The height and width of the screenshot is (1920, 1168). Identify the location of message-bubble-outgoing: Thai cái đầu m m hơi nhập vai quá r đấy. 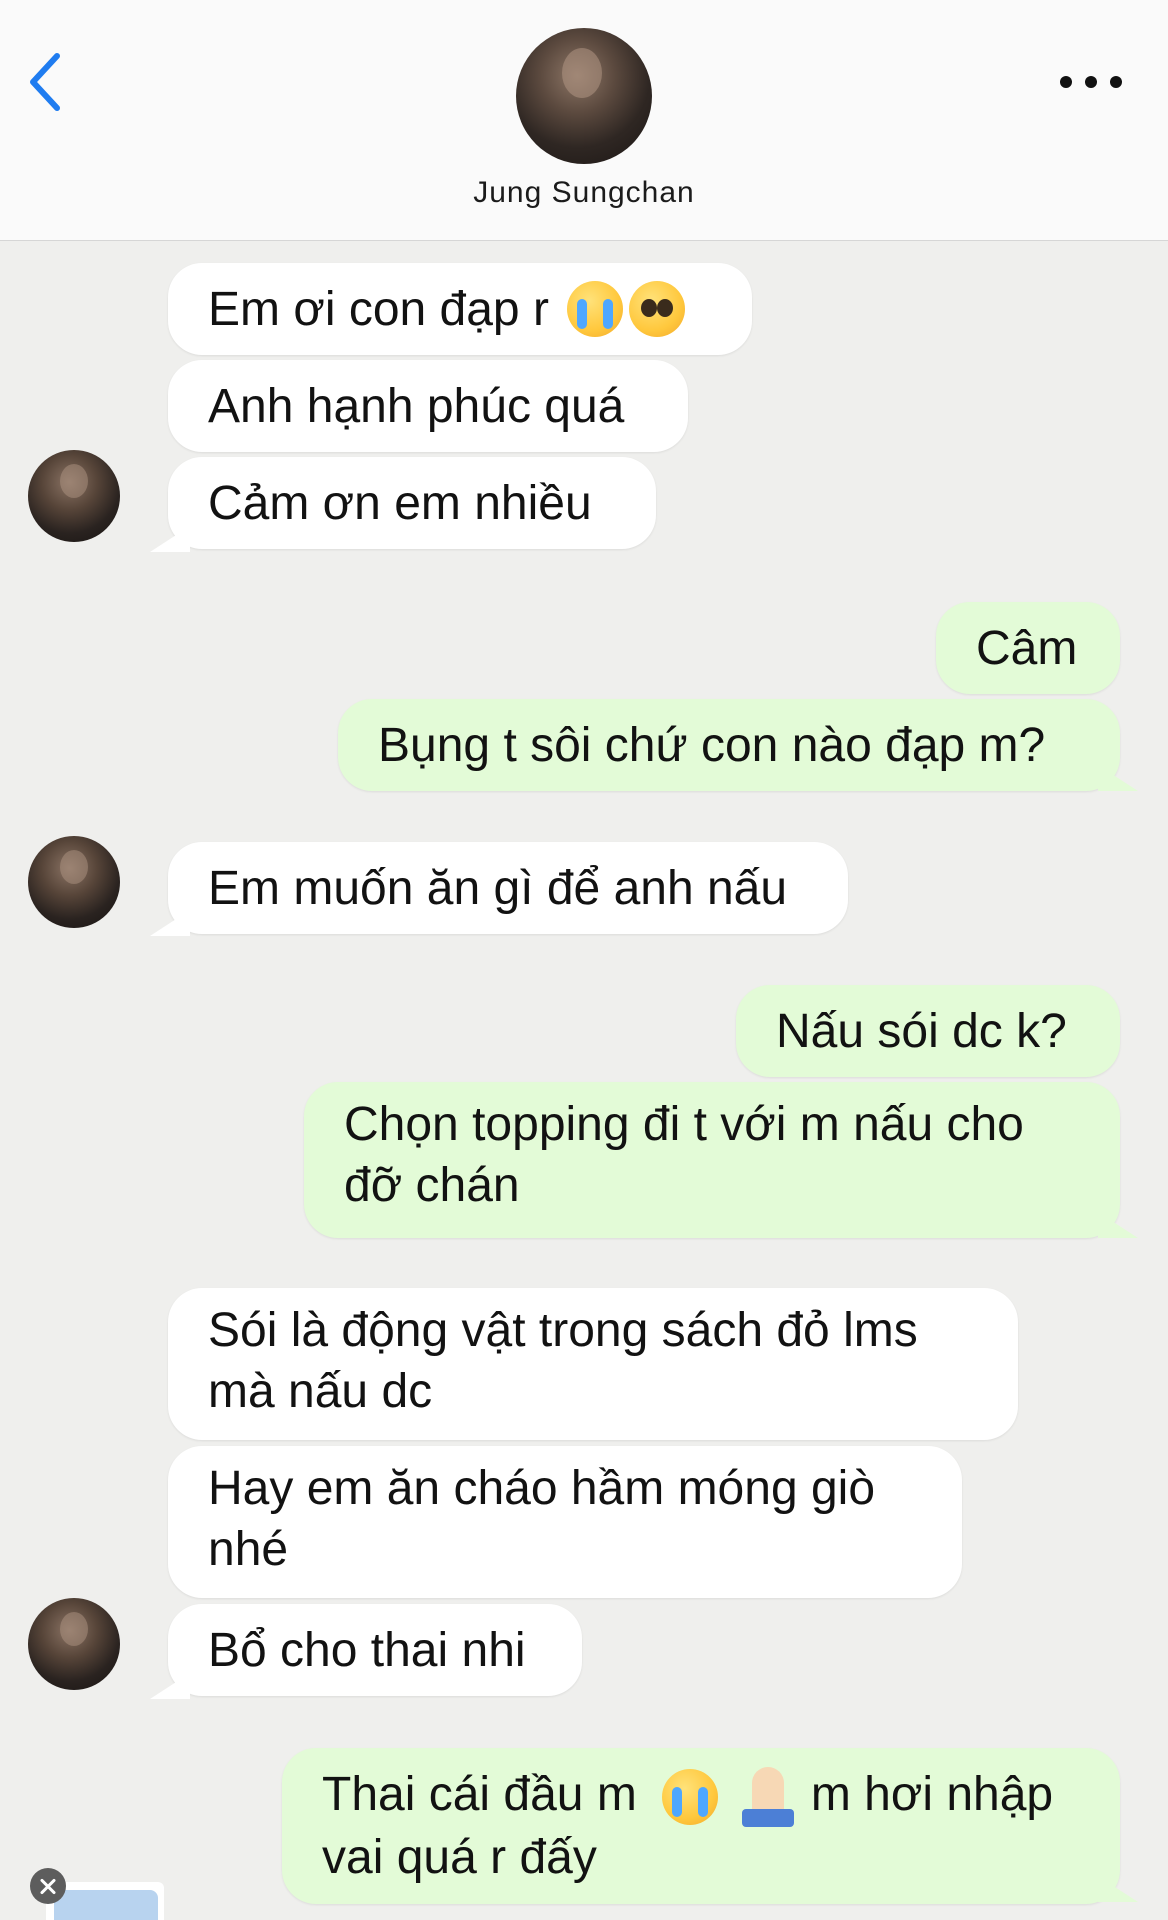
(701, 1826).